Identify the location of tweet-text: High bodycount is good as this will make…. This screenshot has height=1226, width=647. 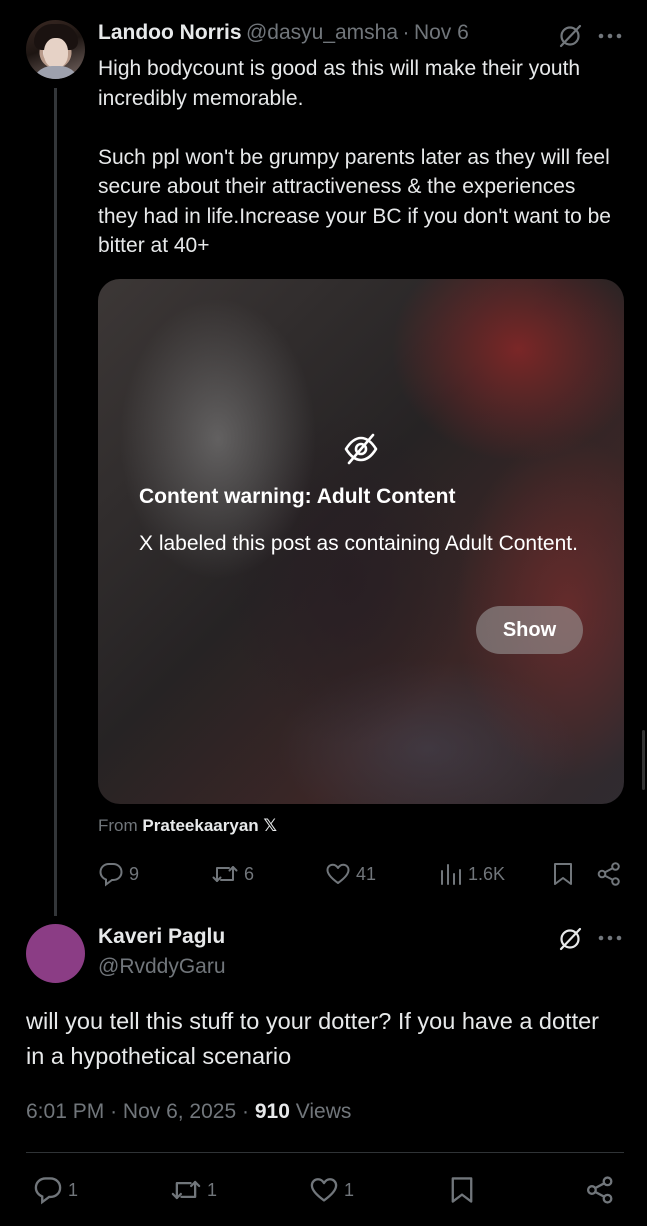
(358, 157).